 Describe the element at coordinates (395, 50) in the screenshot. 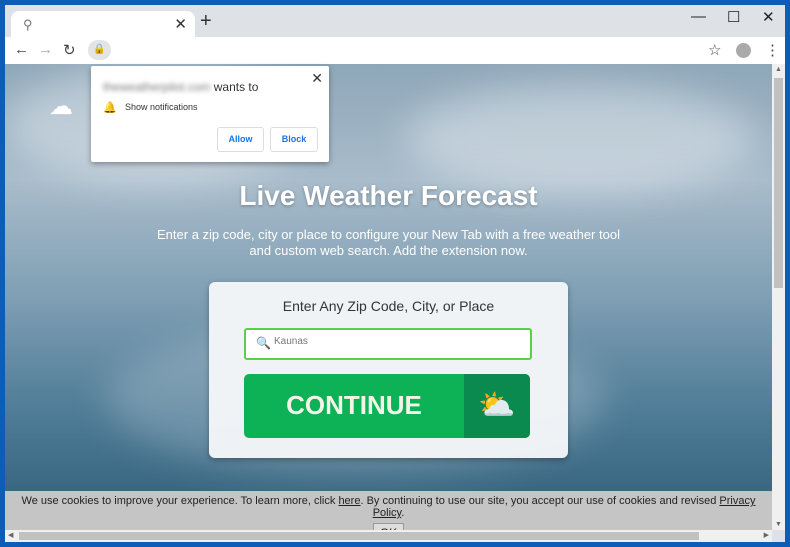

I see `toolbar: ← → ↻ 🔒 ☆ ⋮` at that location.